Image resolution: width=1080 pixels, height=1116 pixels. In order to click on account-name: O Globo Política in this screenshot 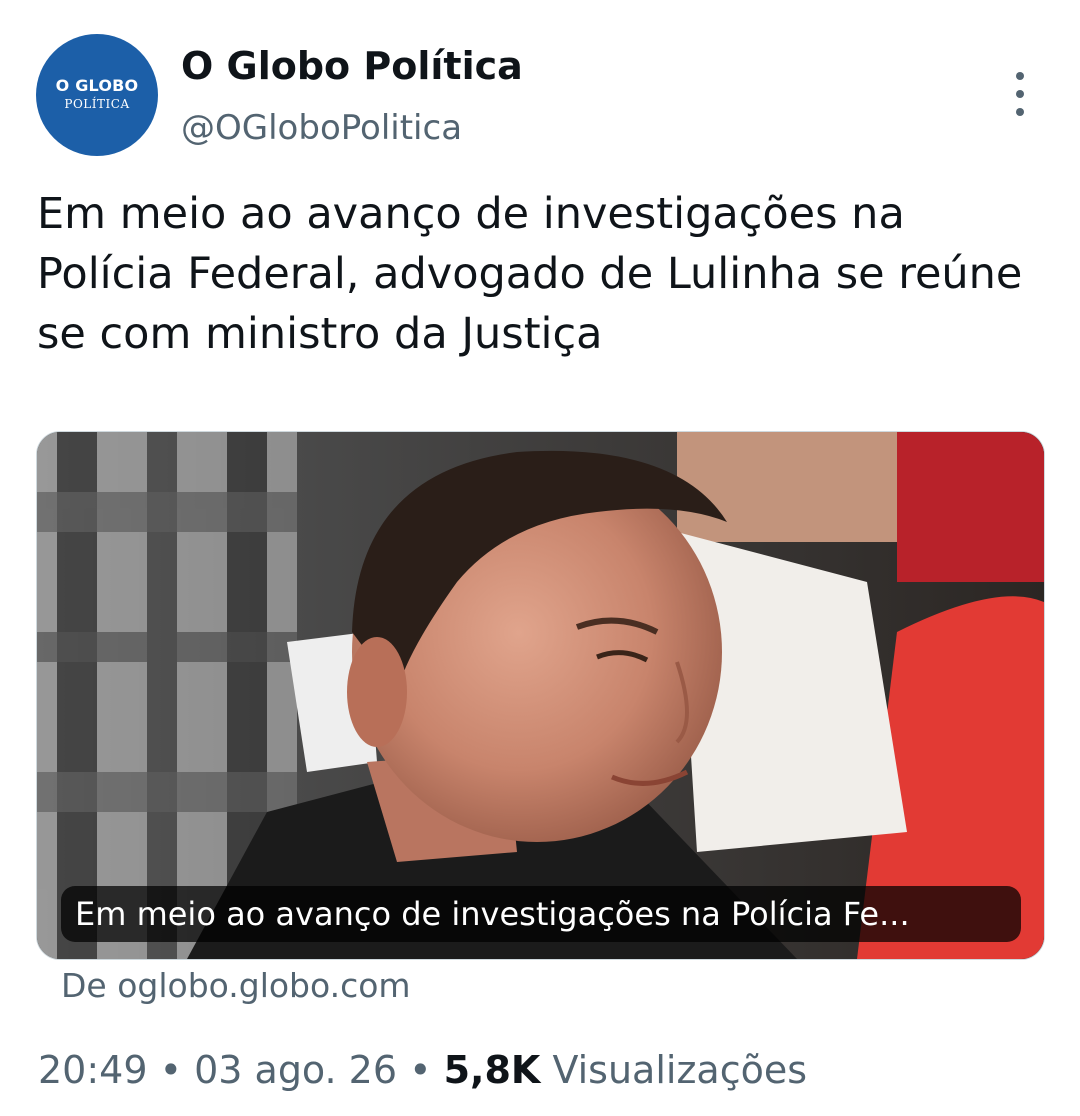, I will do `click(352, 66)`.